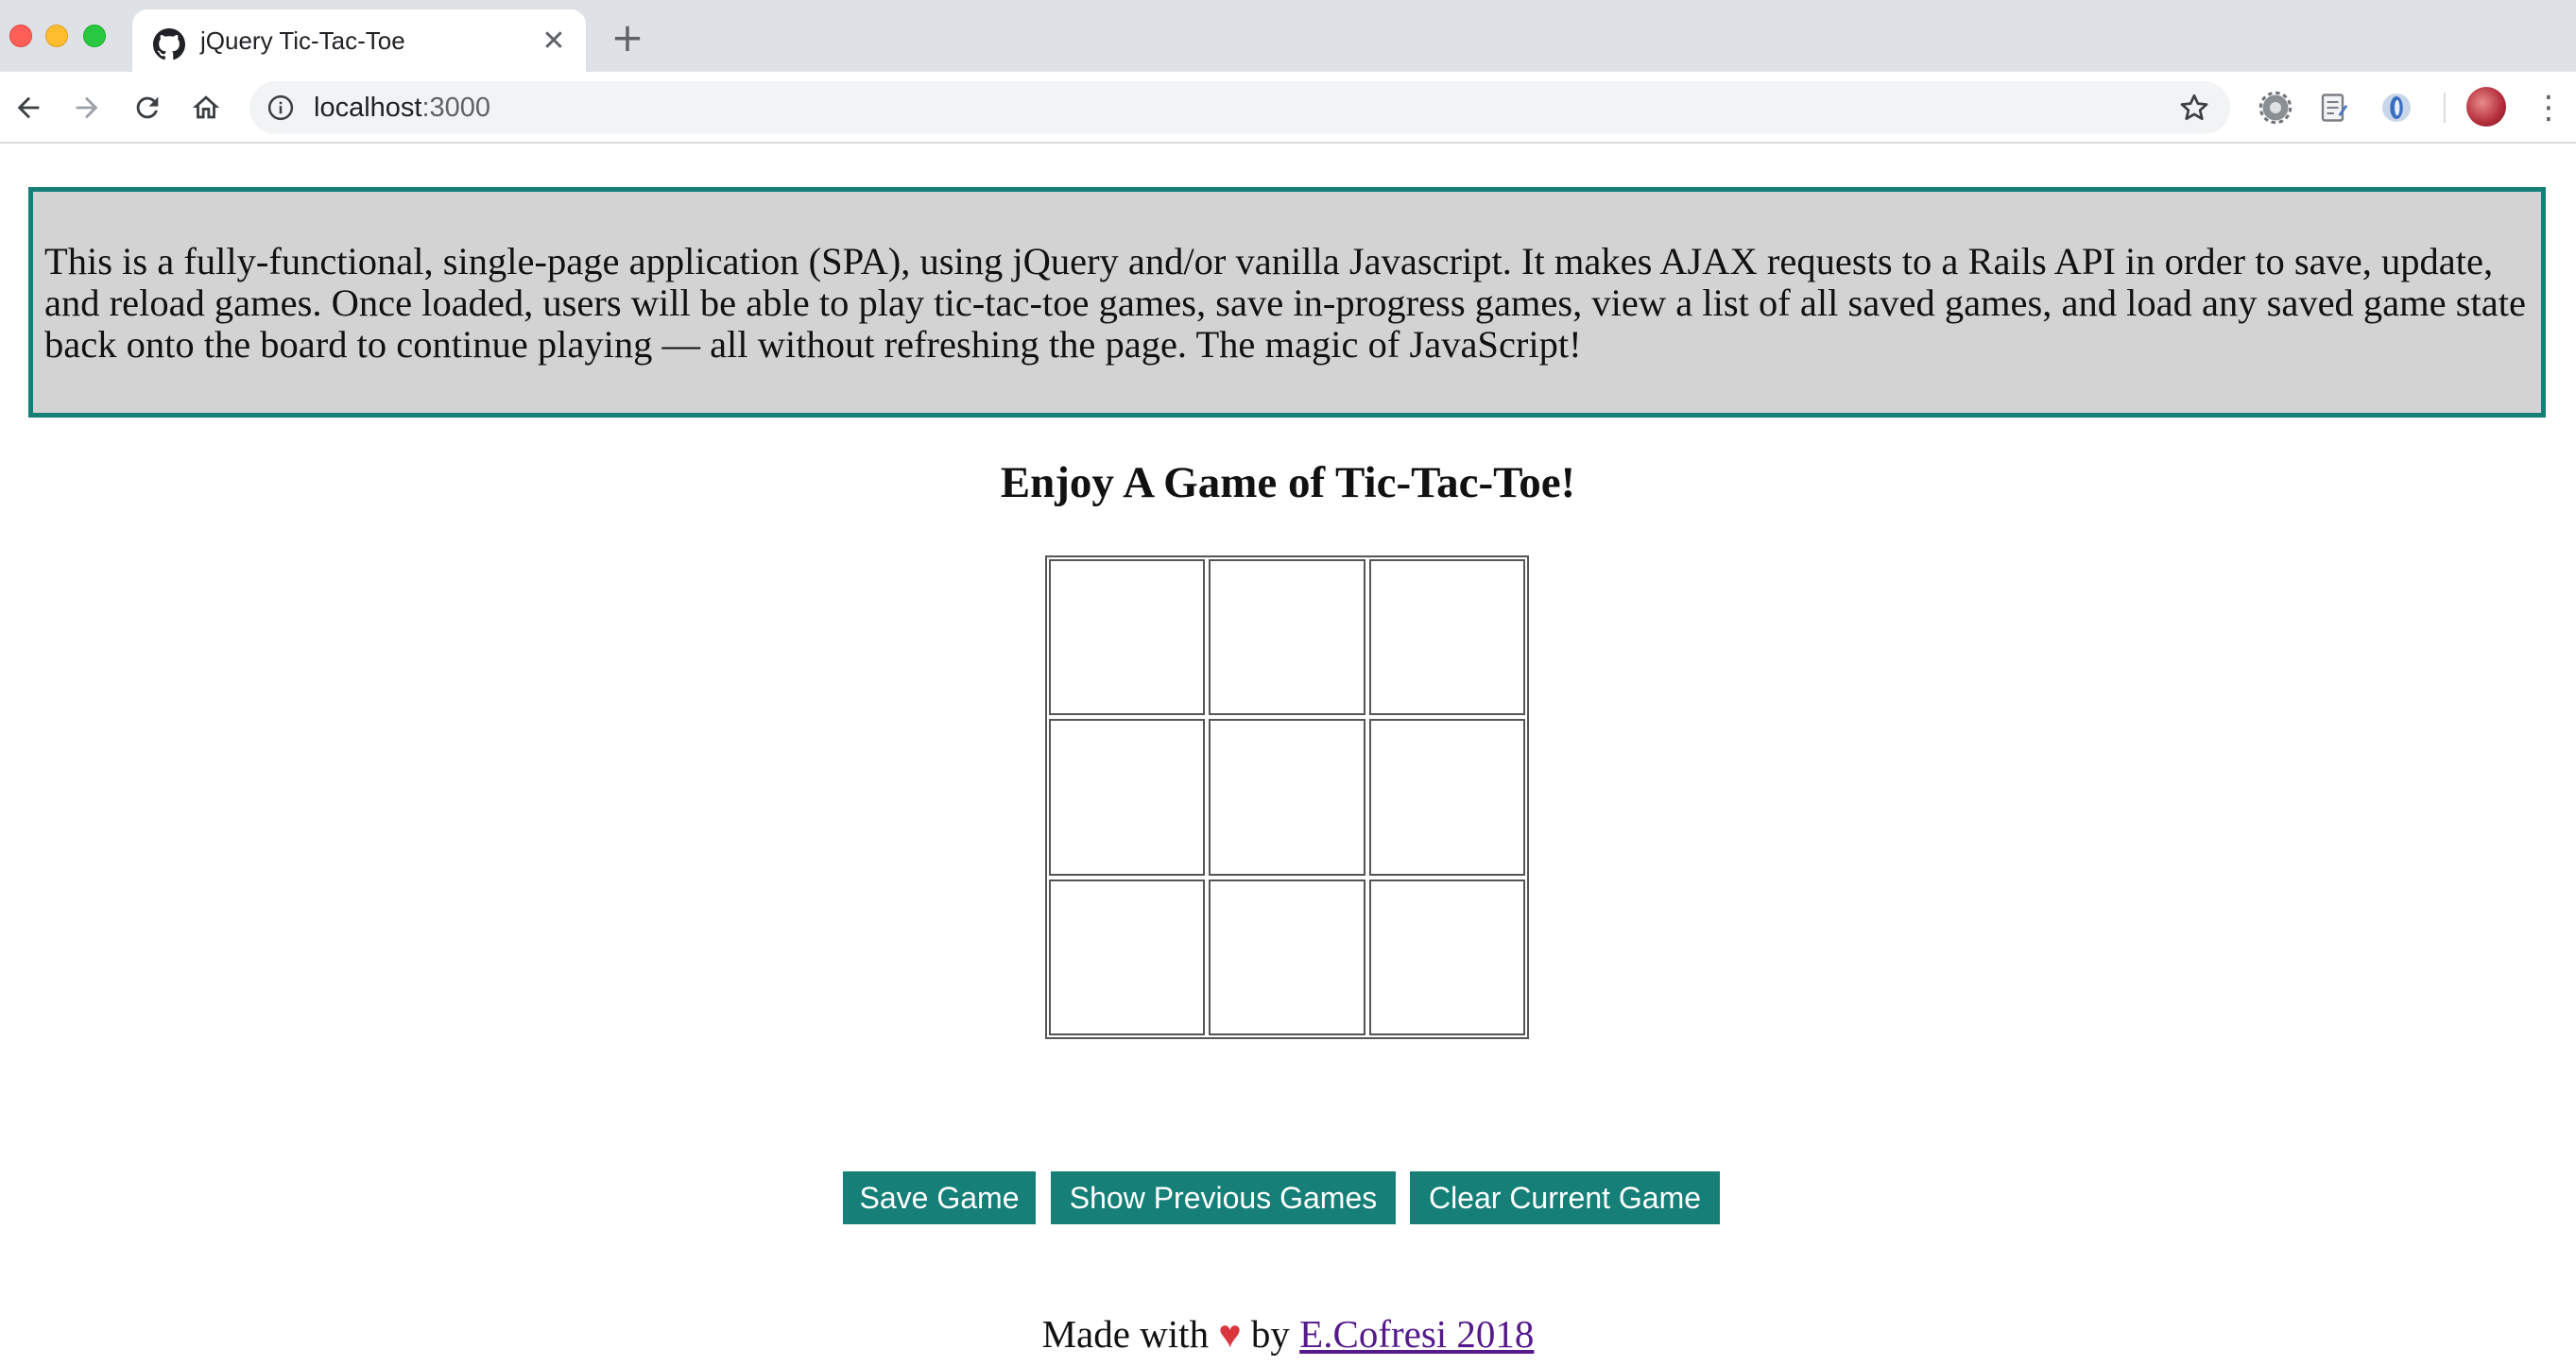 This screenshot has height=1366, width=2576. I want to click on save-game-button: Save Game, so click(939, 1197).